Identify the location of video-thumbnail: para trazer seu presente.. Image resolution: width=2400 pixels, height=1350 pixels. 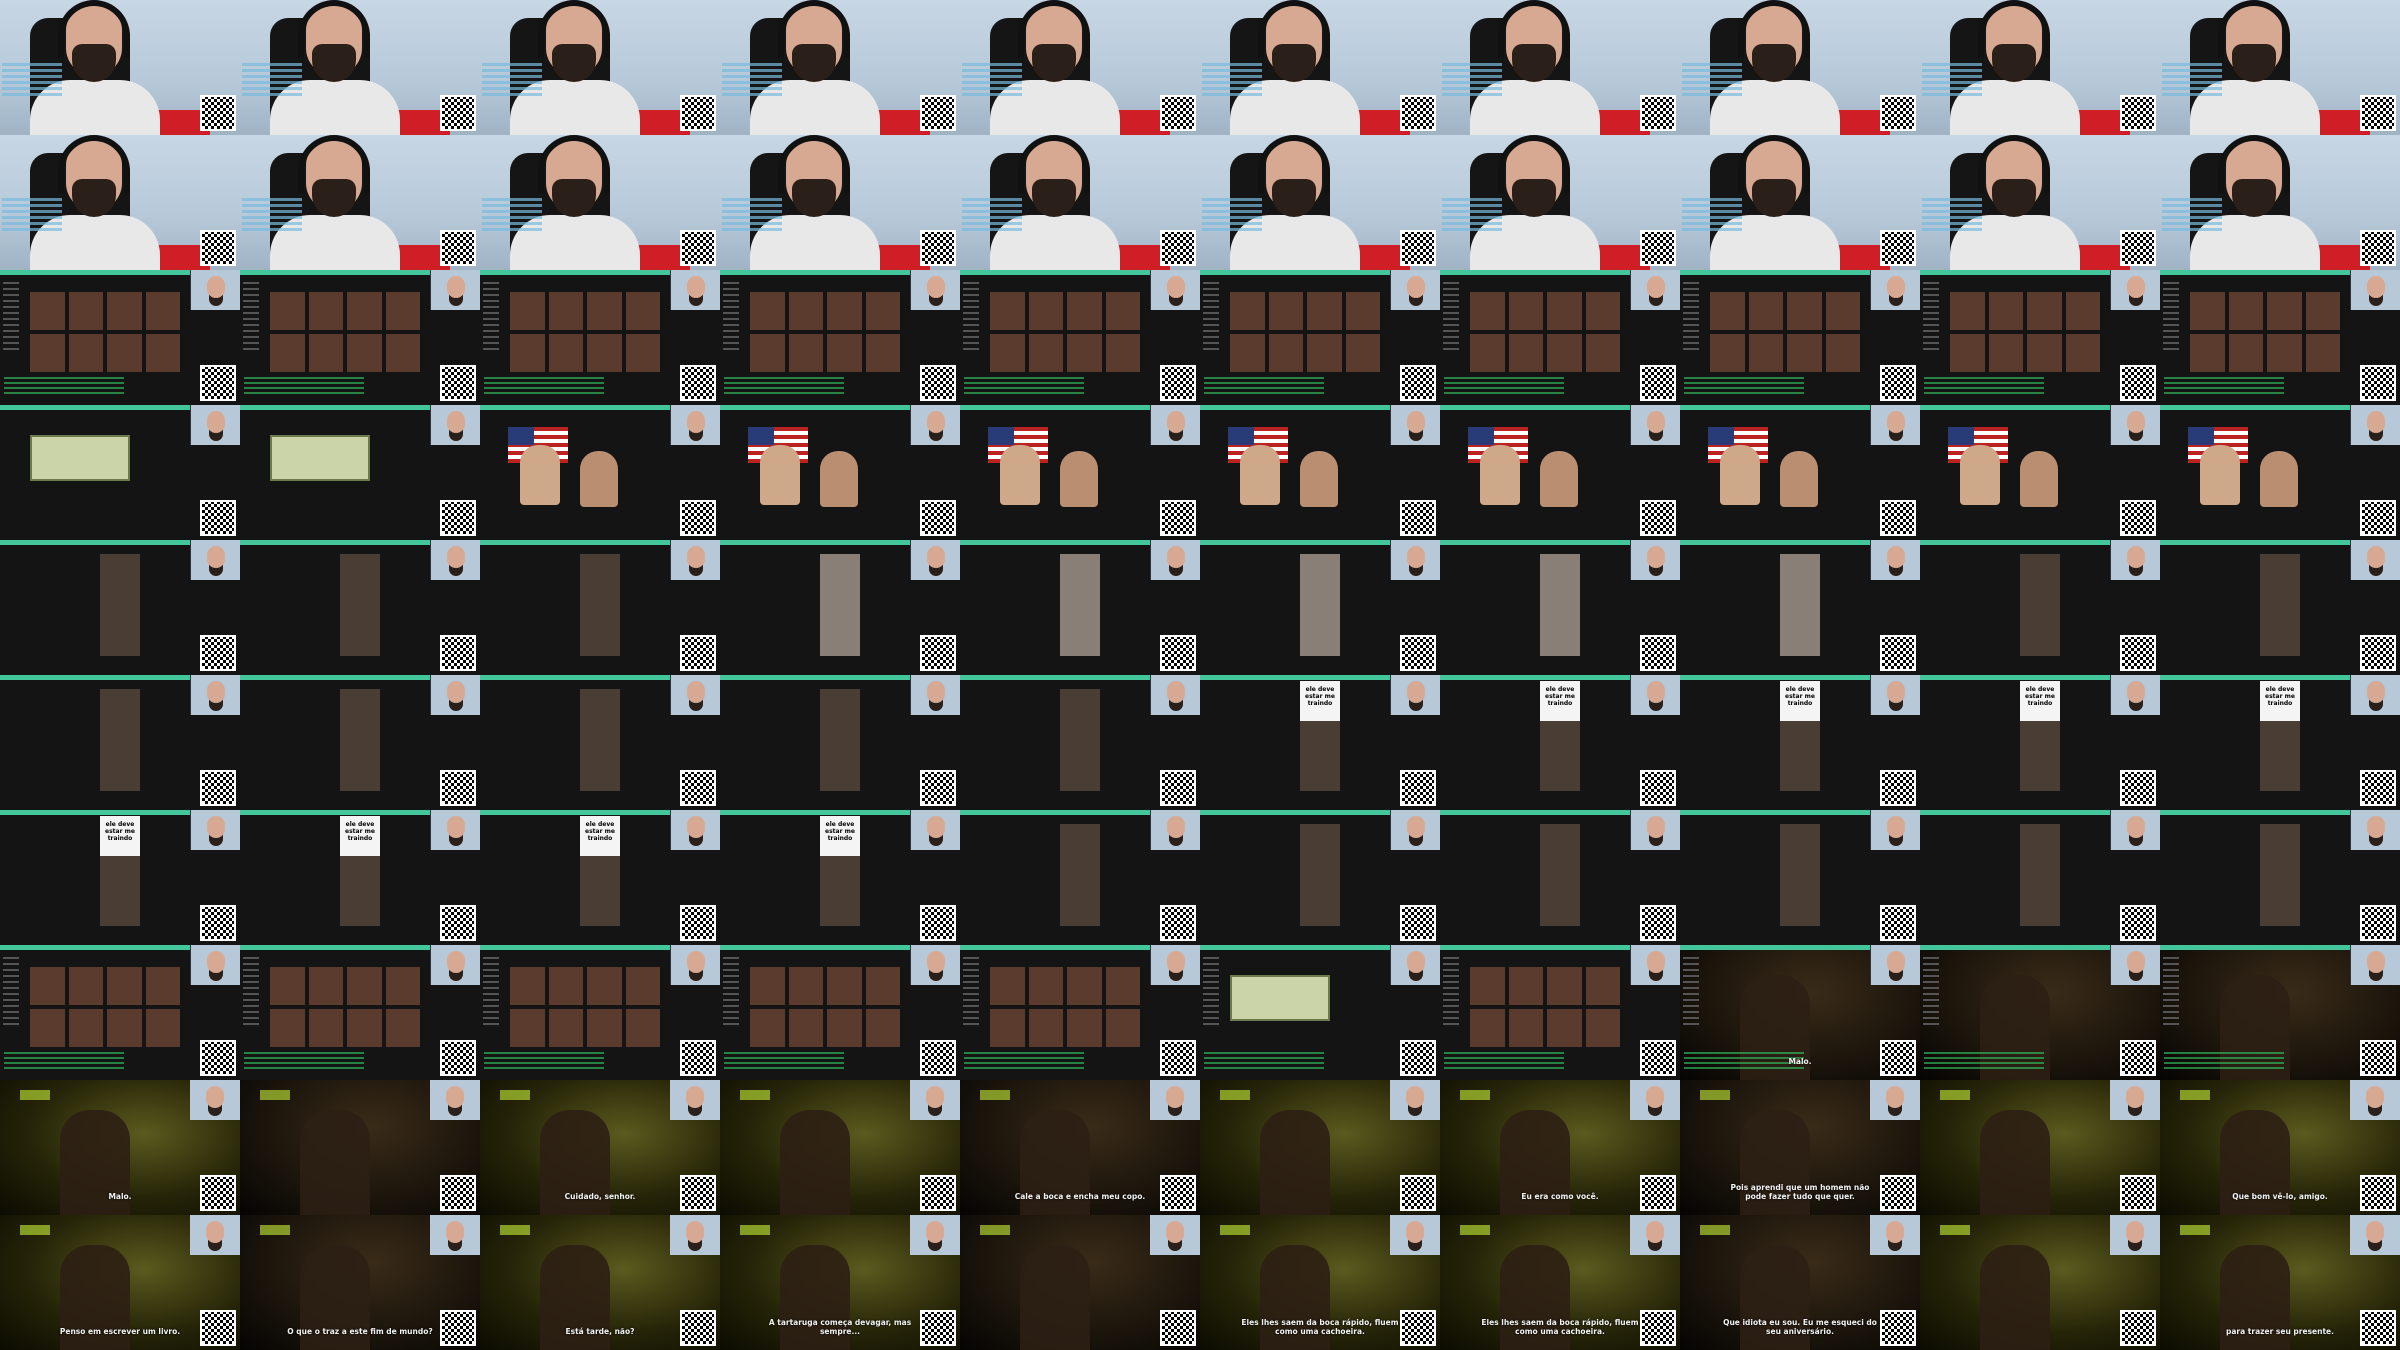
(2280, 1282).